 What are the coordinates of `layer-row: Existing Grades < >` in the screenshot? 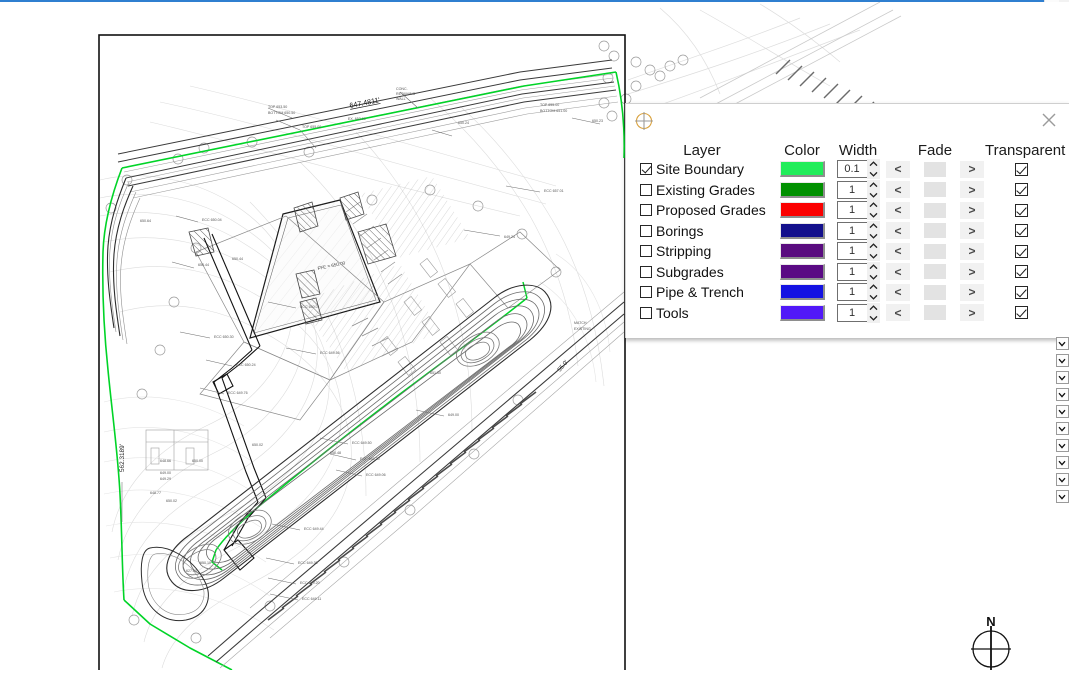 It's located at (847, 190).